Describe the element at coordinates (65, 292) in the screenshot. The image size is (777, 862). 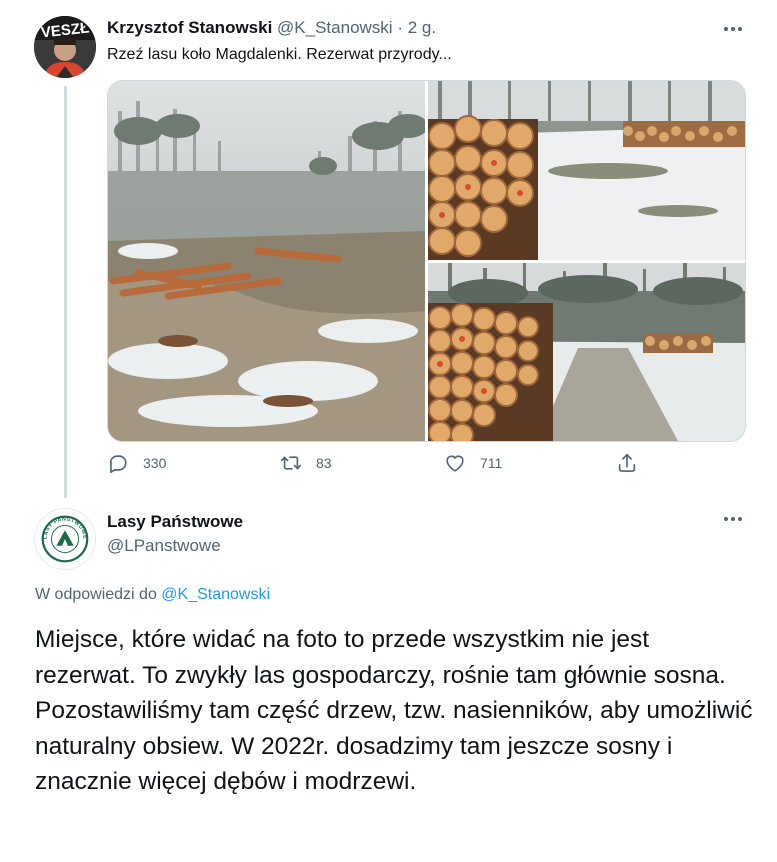
I see `thread-connector-line` at that location.